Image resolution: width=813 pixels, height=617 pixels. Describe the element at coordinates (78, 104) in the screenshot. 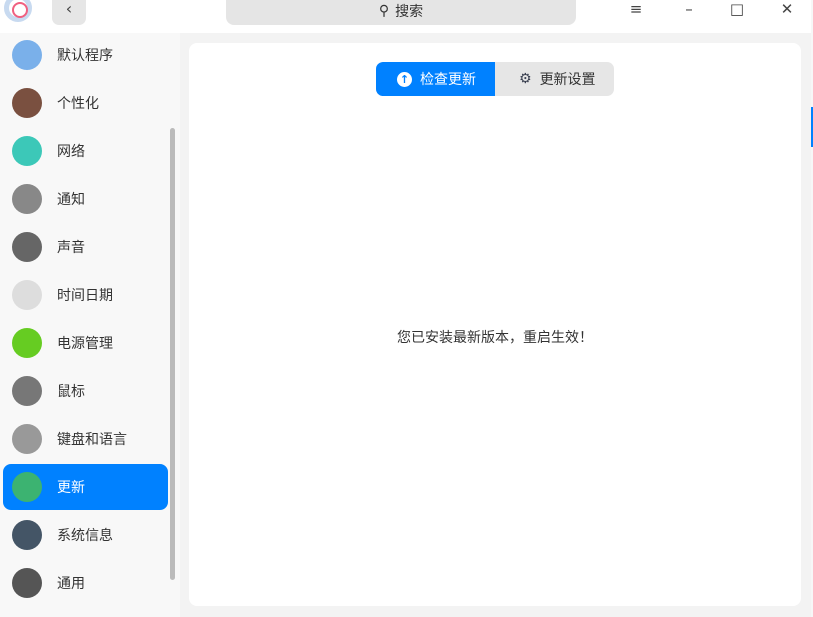

I see `sidebar-item-label: 个性化` at that location.